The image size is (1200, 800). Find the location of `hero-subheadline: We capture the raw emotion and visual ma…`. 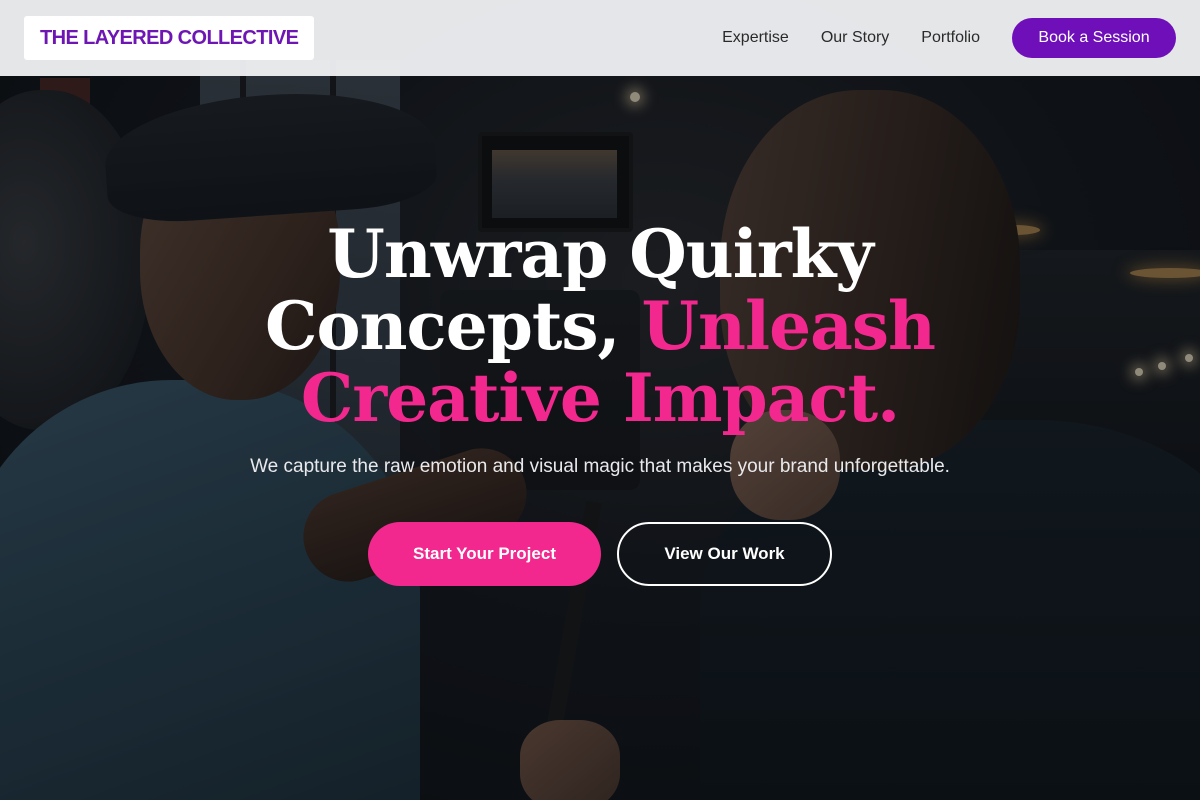

hero-subheadline: We capture the raw emotion and visual ma… is located at coordinates (600, 466).